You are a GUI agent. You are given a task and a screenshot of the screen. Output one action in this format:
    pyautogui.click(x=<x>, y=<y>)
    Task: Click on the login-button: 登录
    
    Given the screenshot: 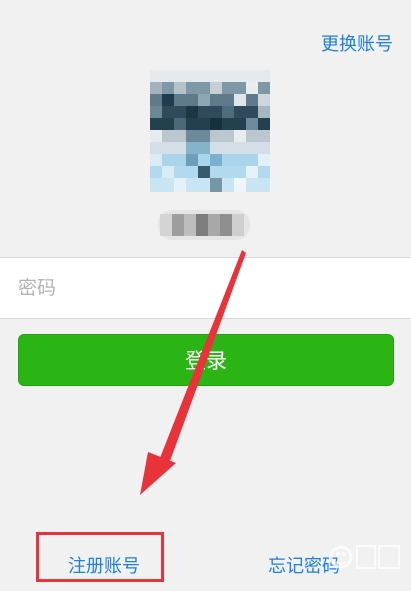 What is the action you would take?
    pyautogui.click(x=206, y=360)
    